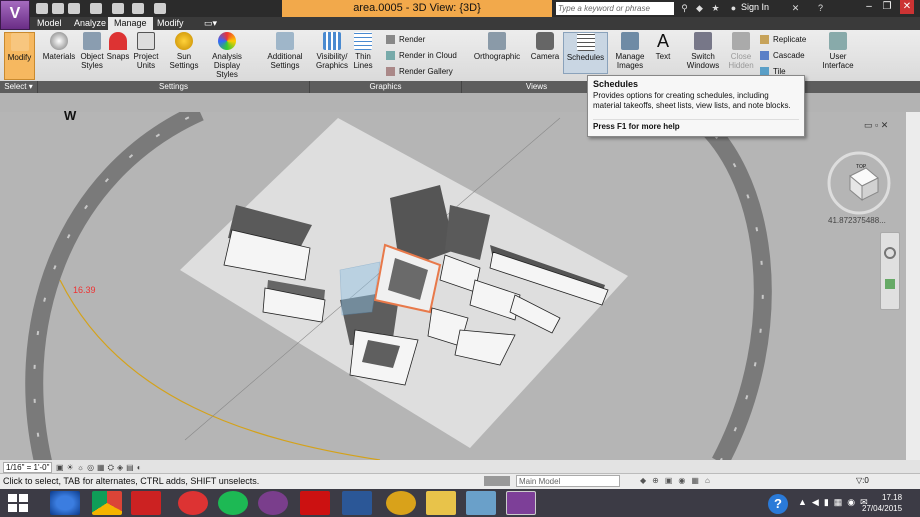 The height and width of the screenshot is (517, 920). Describe the element at coordinates (684, 8) in the screenshot. I see `binoculars-icon: ⚲` at that location.